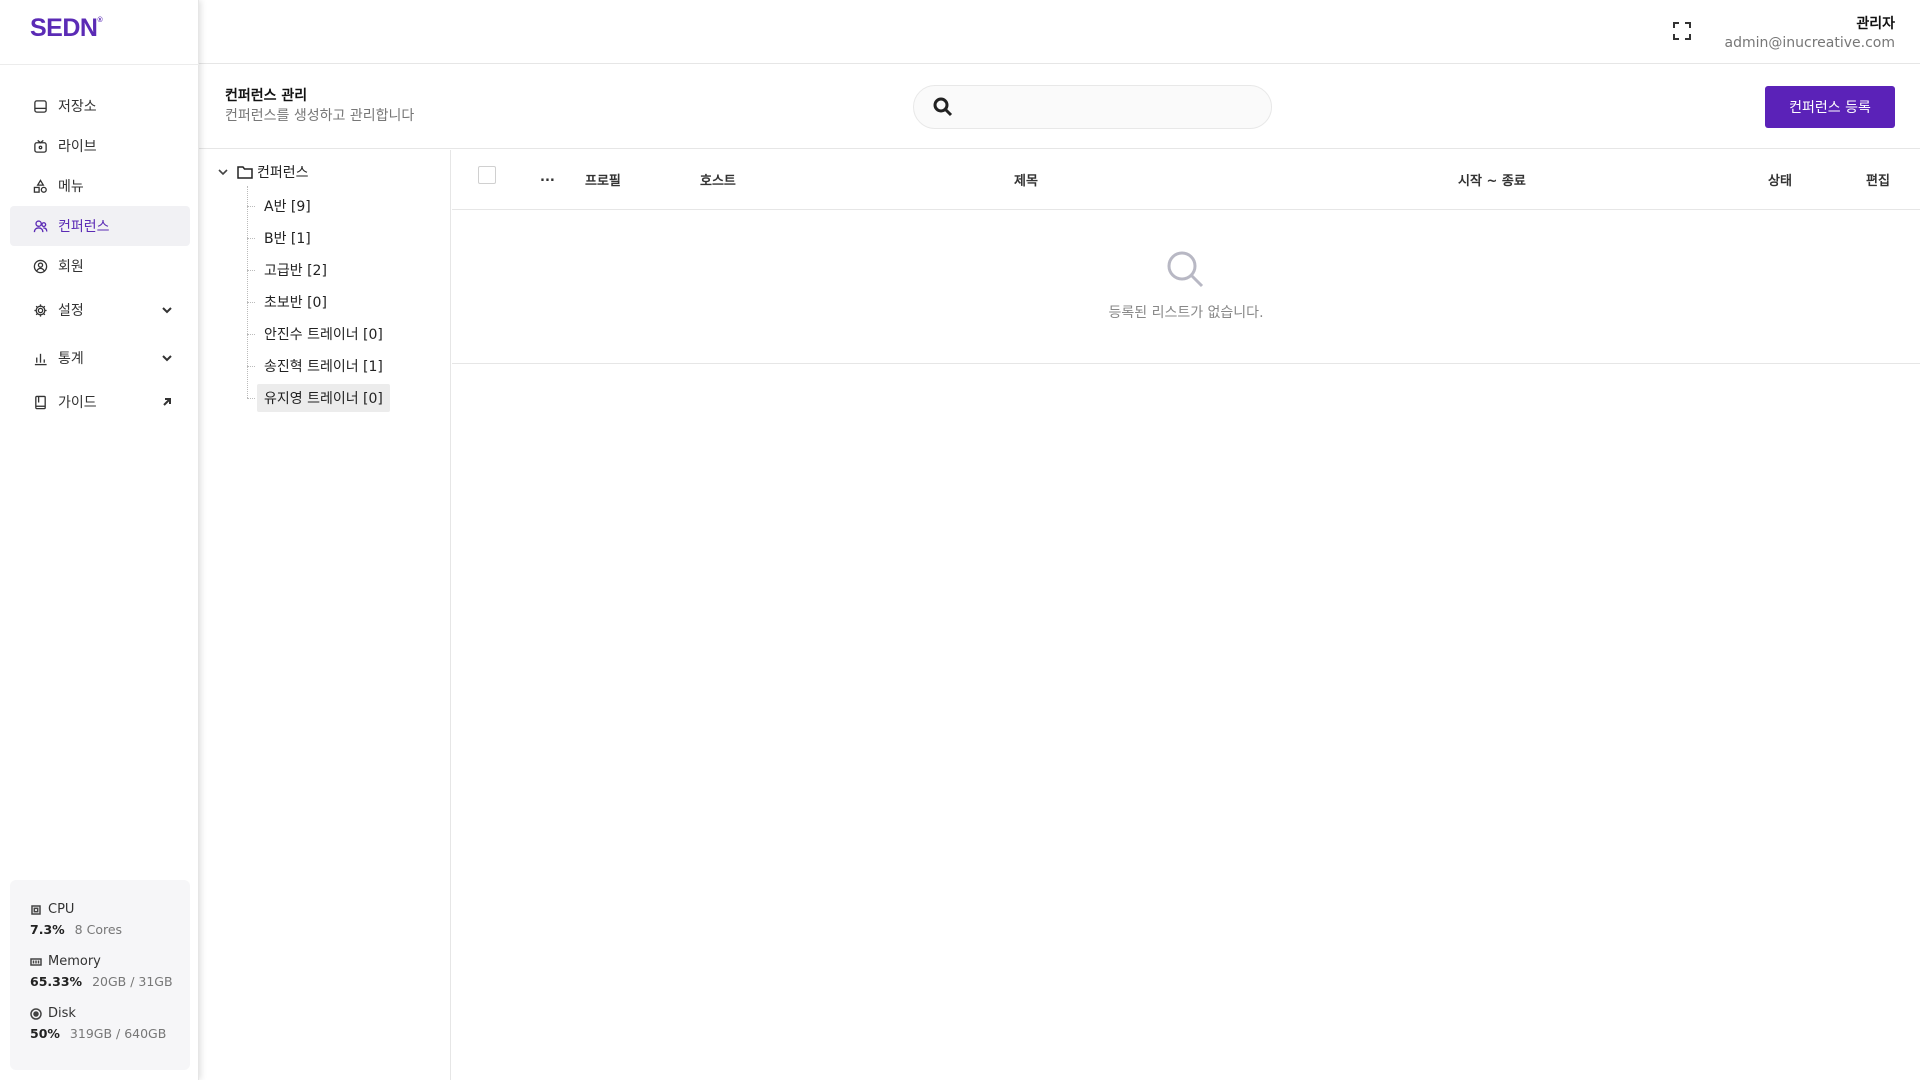  Describe the element at coordinates (71, 311) in the screenshot. I see `sidebar-item-label: 설정` at that location.